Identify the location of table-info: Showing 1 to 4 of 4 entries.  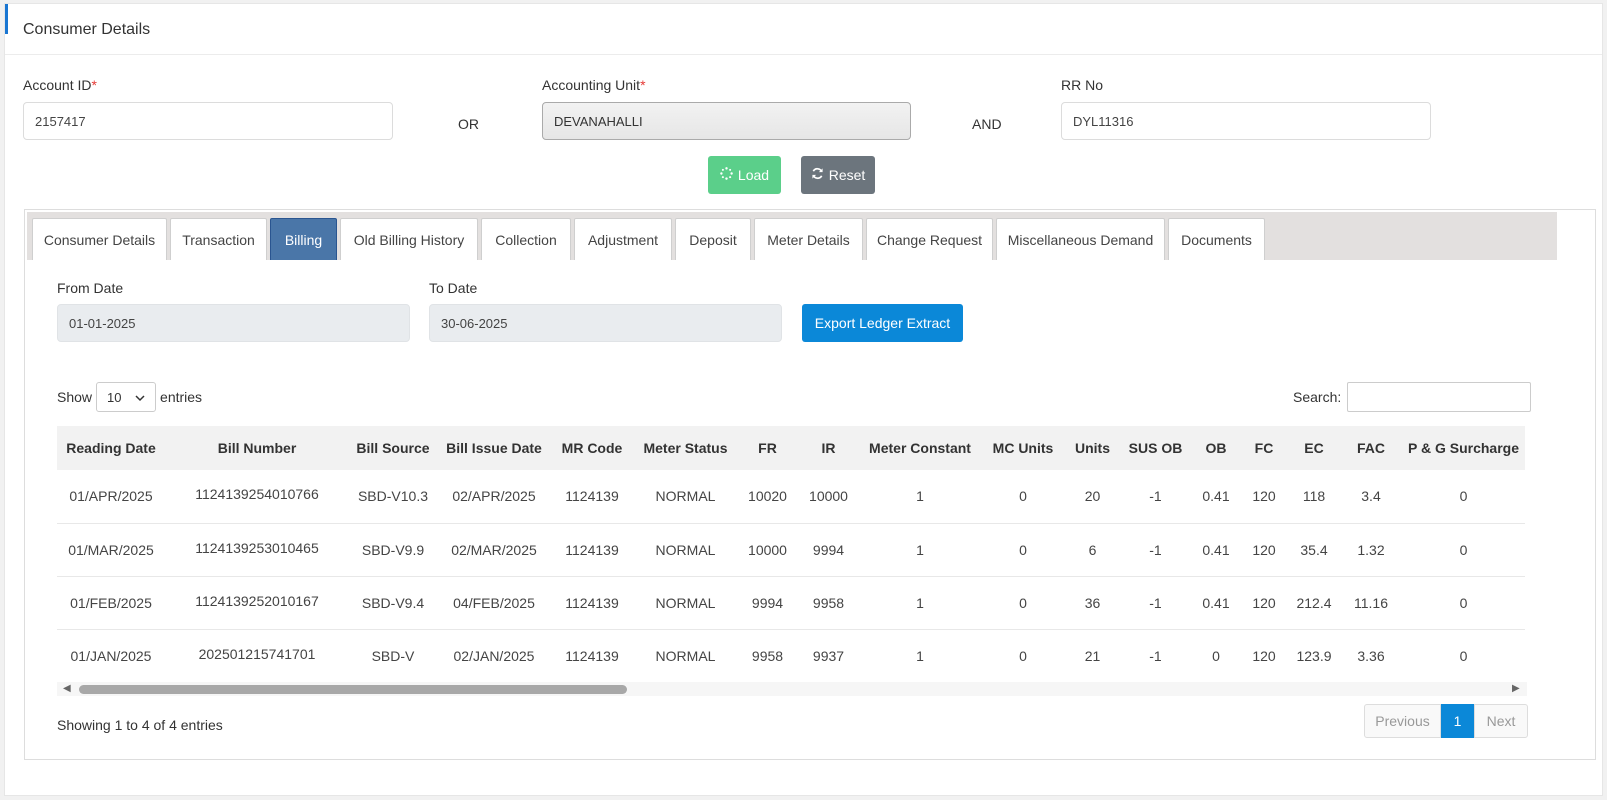
(140, 725).